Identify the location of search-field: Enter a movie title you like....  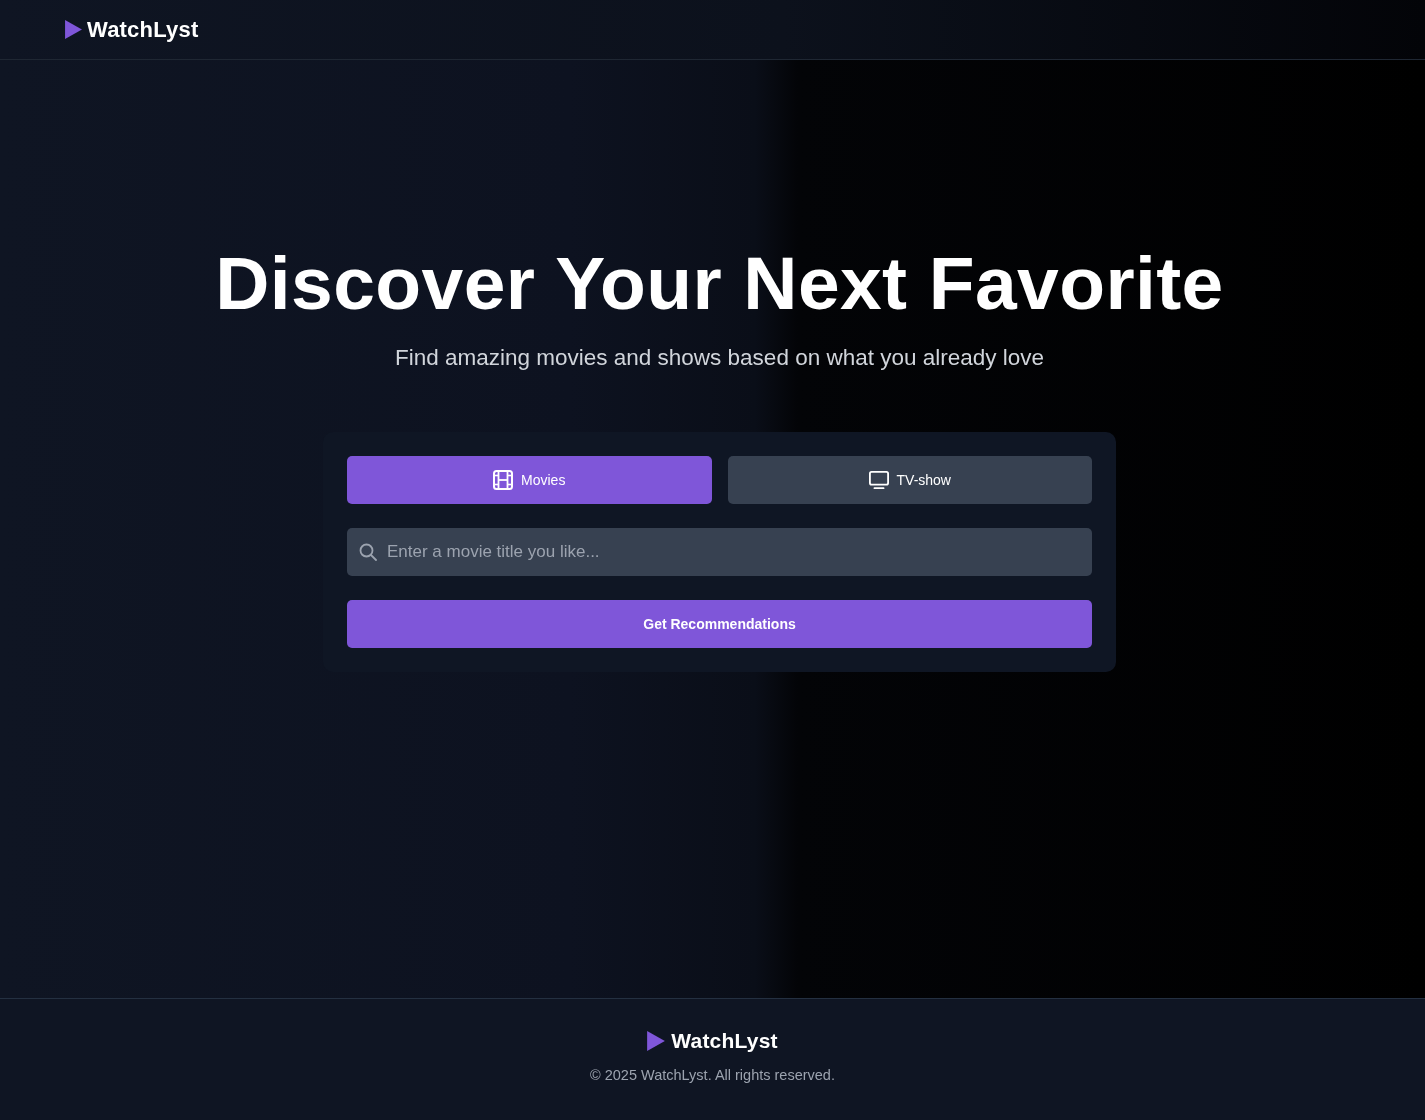
(719, 552).